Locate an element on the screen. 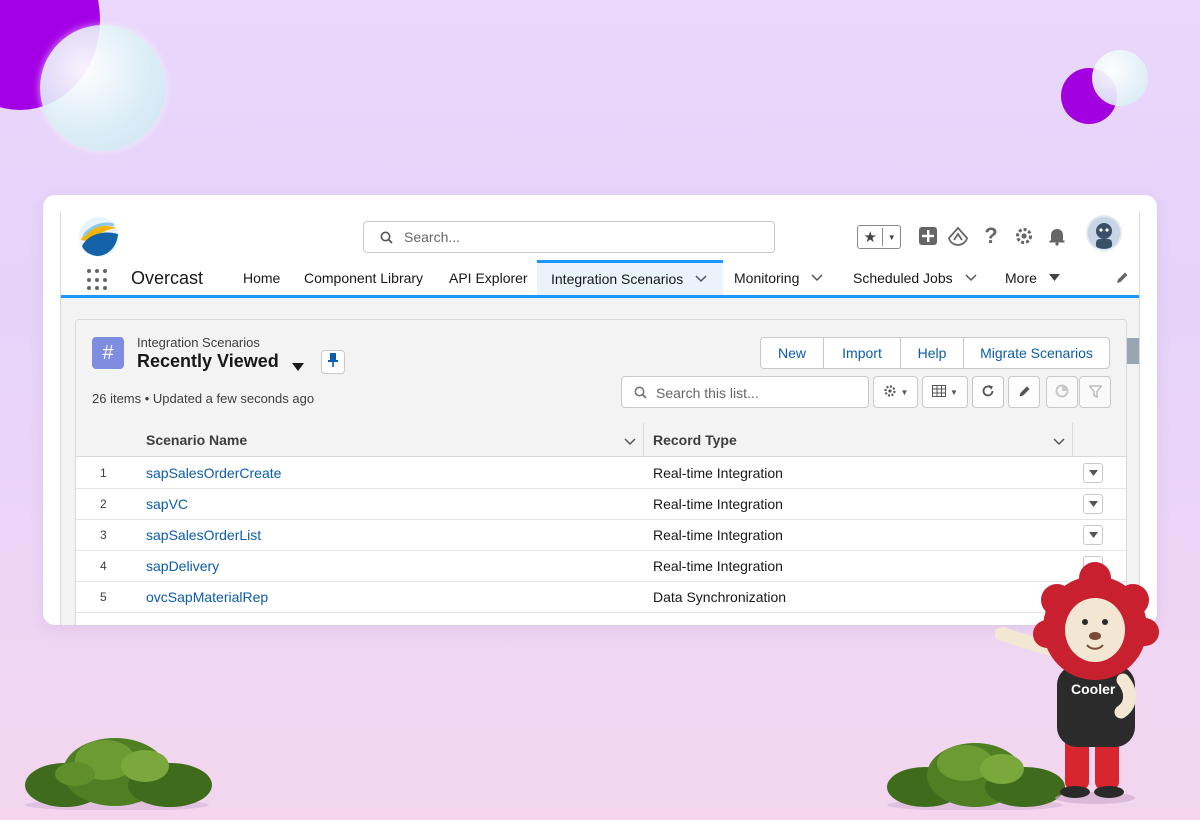  inline-edit-button is located at coordinates (1024, 392).